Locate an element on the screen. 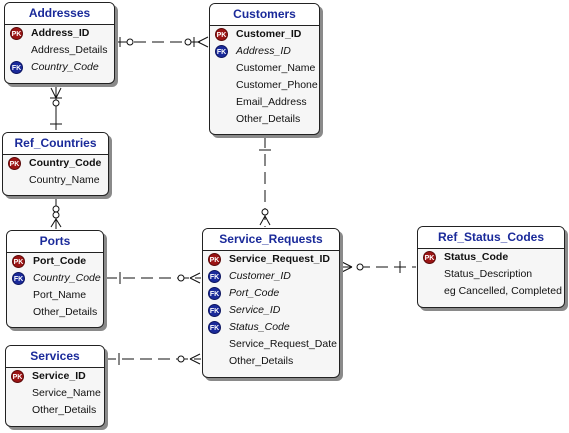 This screenshot has height=433, width=569. fk-field: FK Service_ID is located at coordinates (244, 310).